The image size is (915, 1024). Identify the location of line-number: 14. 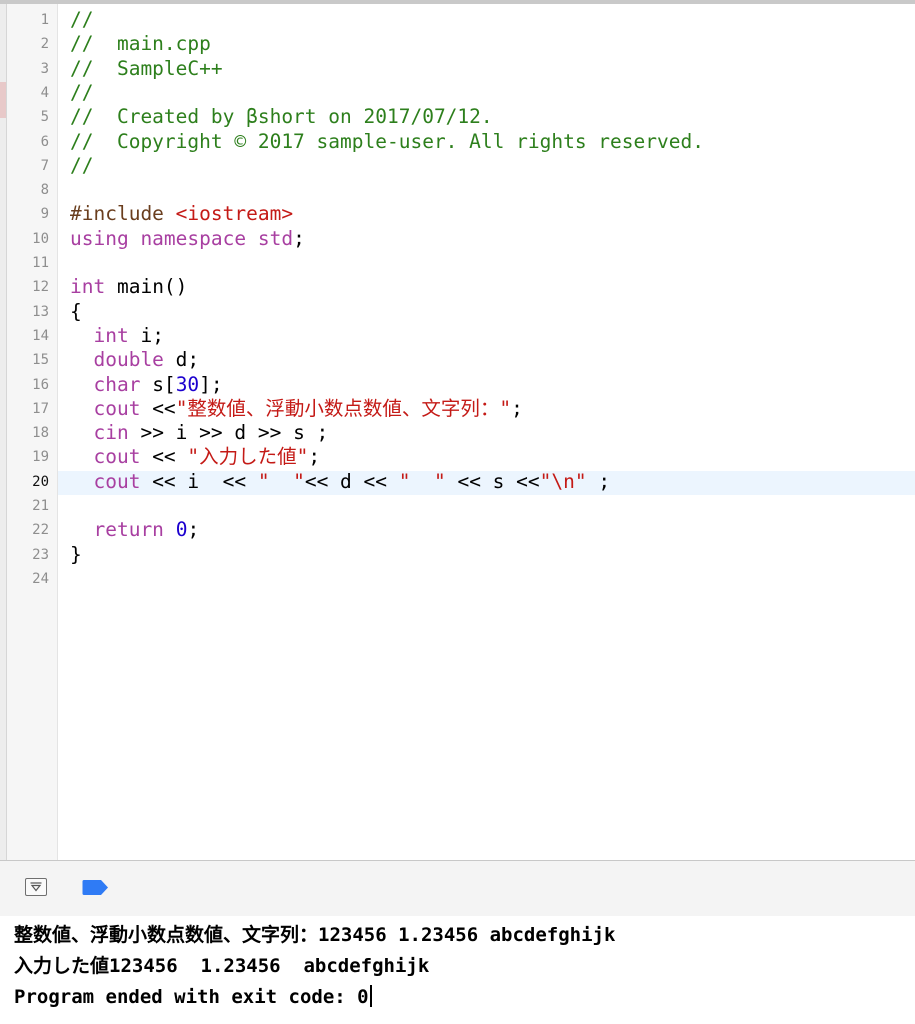
(28, 336).